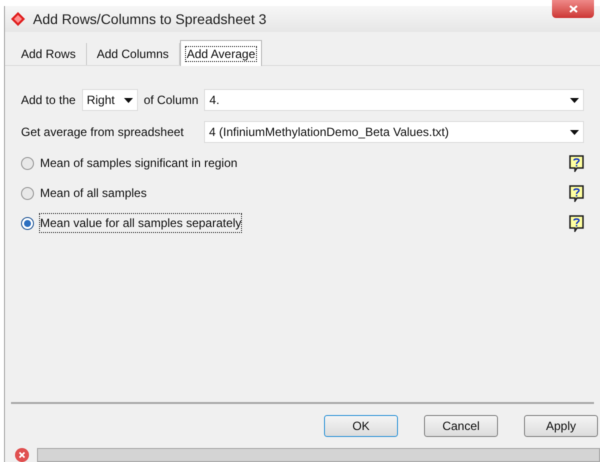 The height and width of the screenshot is (462, 600). Describe the element at coordinates (141, 223) in the screenshot. I see `option-label: Mean value for all samples separately` at that location.